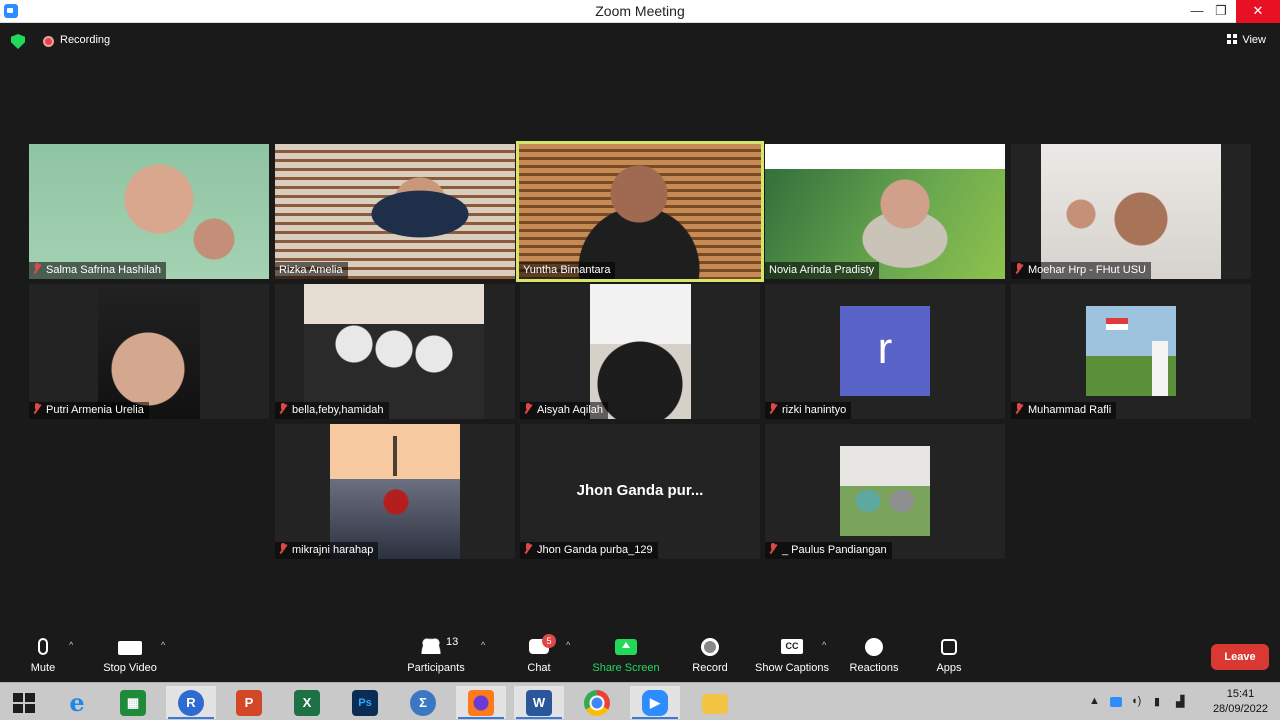 This screenshot has width=1280, height=720. I want to click on video-camera-icon, so click(130, 648).